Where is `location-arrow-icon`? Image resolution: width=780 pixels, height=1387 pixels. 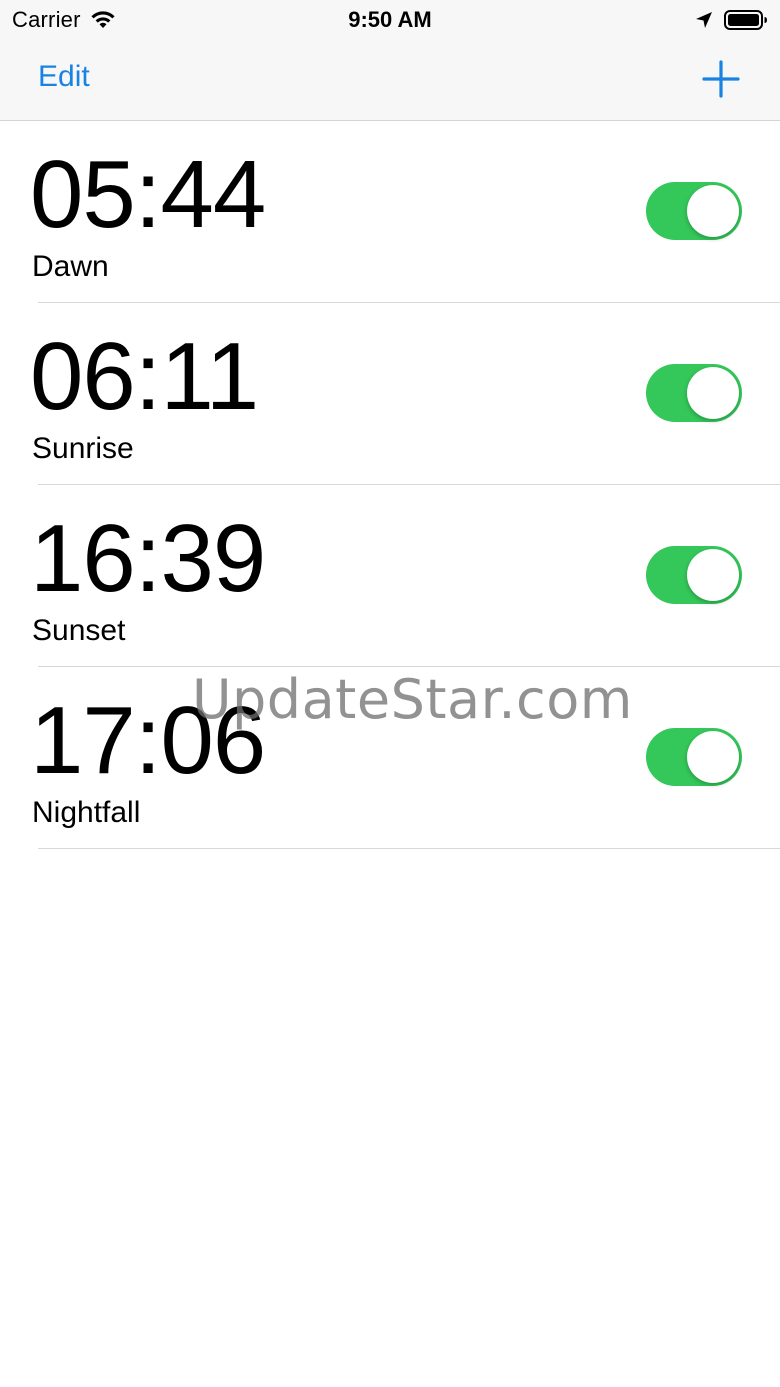
location-arrow-icon is located at coordinates (704, 20).